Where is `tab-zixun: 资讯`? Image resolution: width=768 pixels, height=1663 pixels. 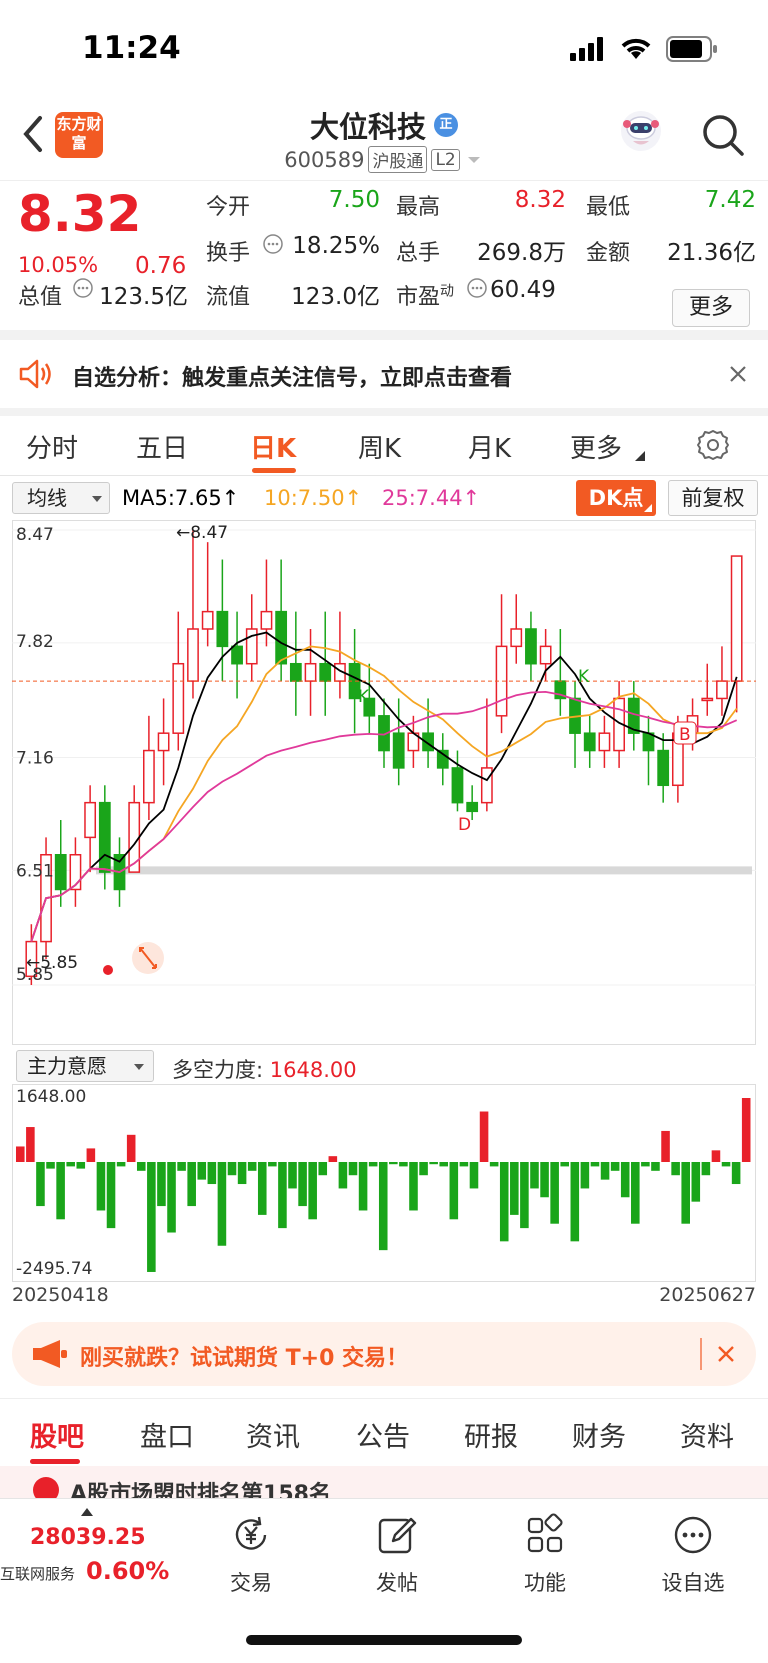 tab-zixun: 资讯 is located at coordinates (273, 1434).